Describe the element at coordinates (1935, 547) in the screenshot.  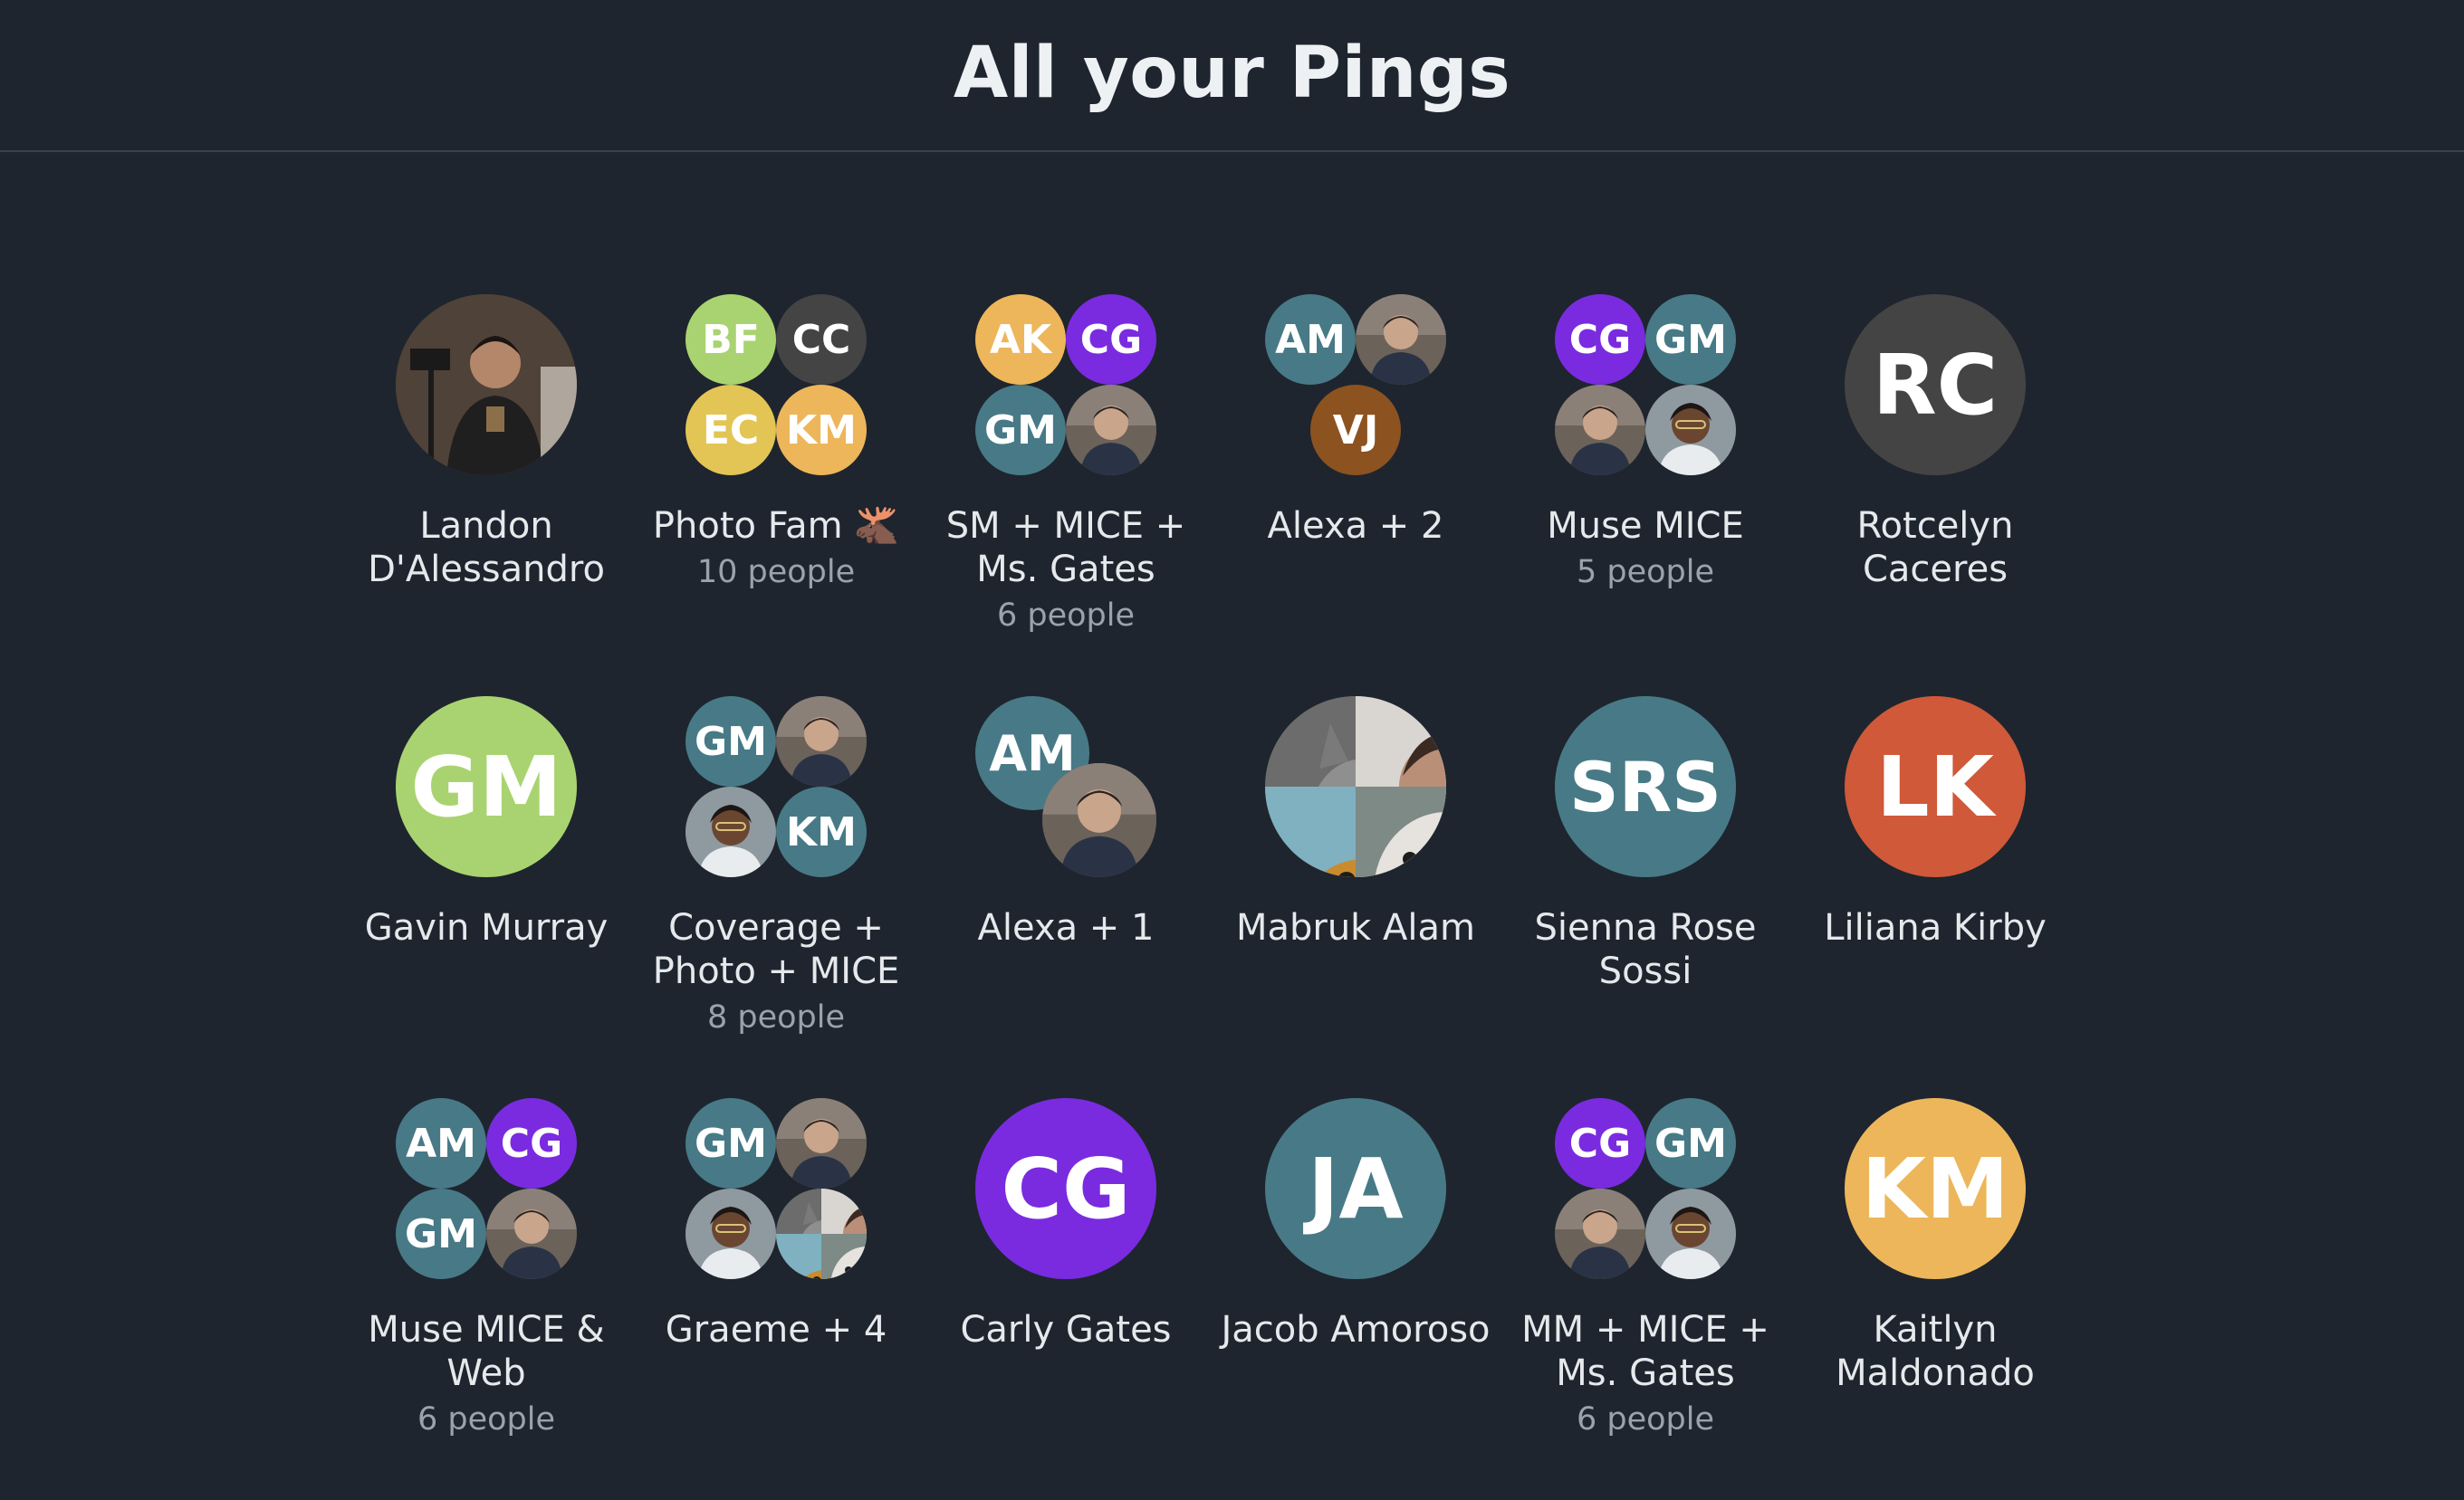
I see `ping-name: Rotcelyn Caceres` at that location.